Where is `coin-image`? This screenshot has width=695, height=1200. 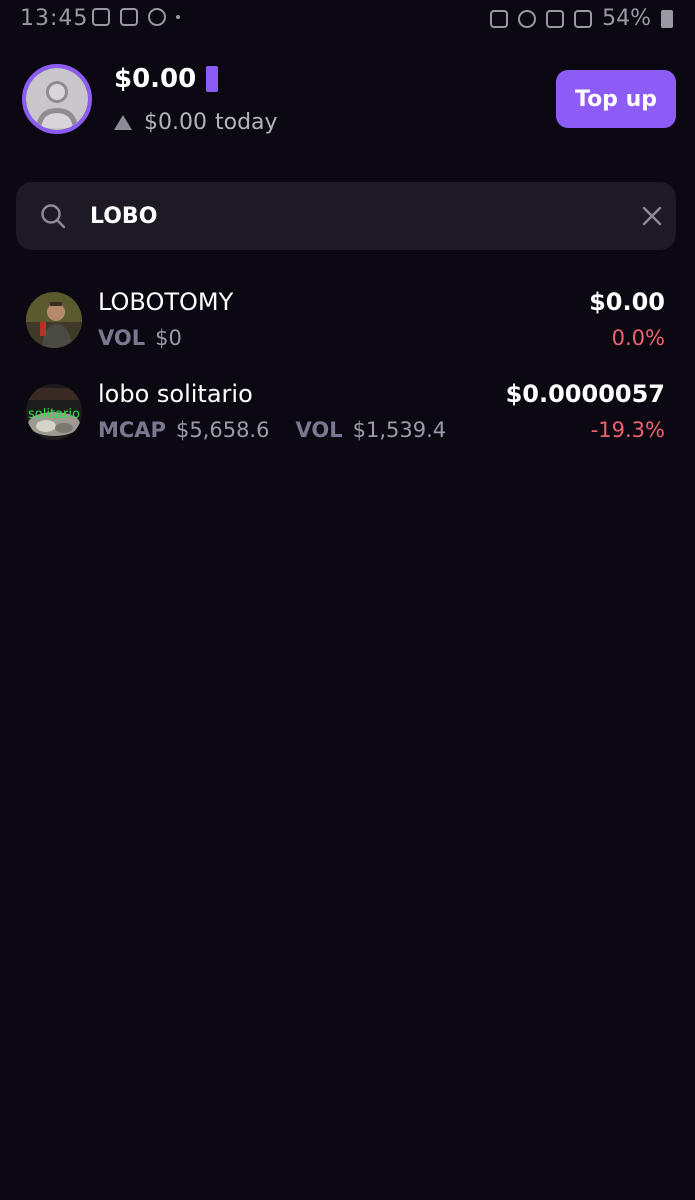
coin-image is located at coordinates (54, 320).